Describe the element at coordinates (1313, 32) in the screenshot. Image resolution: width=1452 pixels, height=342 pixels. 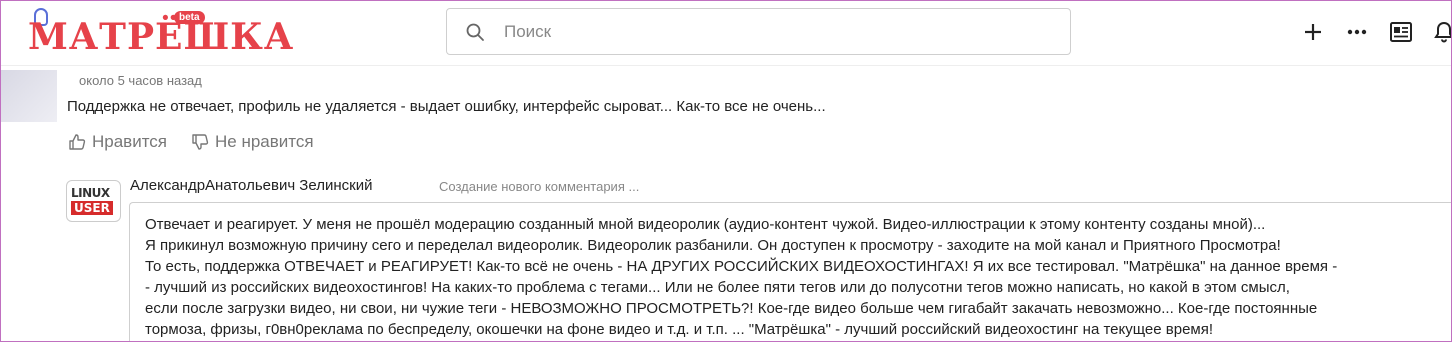
I see `plus-icon` at that location.